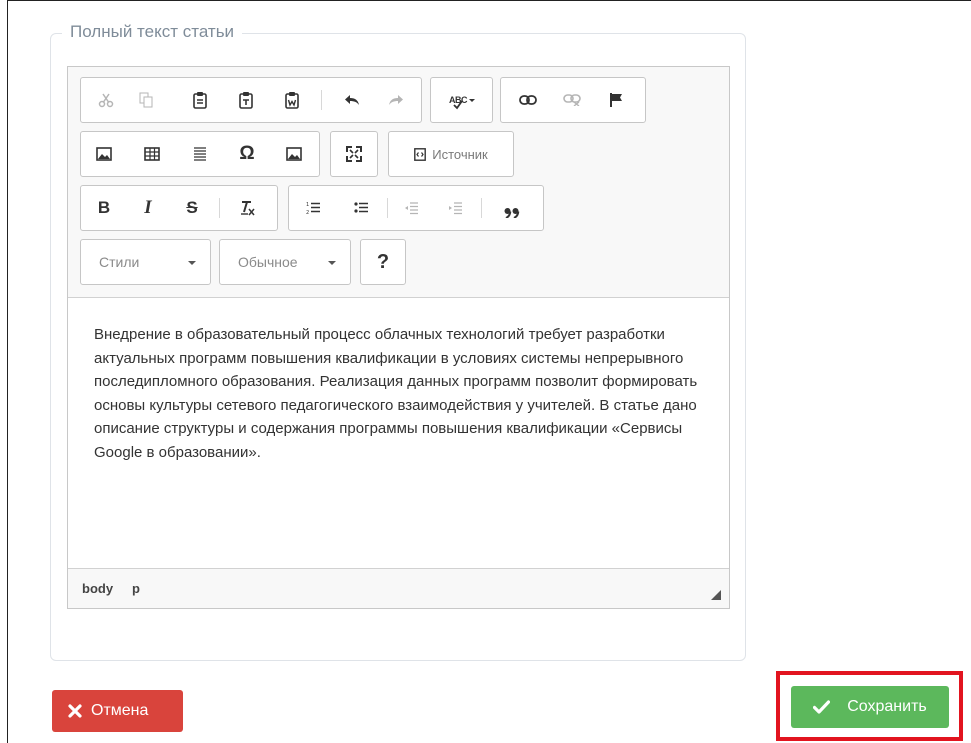 This screenshot has width=971, height=743. I want to click on copy-icon, so click(146, 100).